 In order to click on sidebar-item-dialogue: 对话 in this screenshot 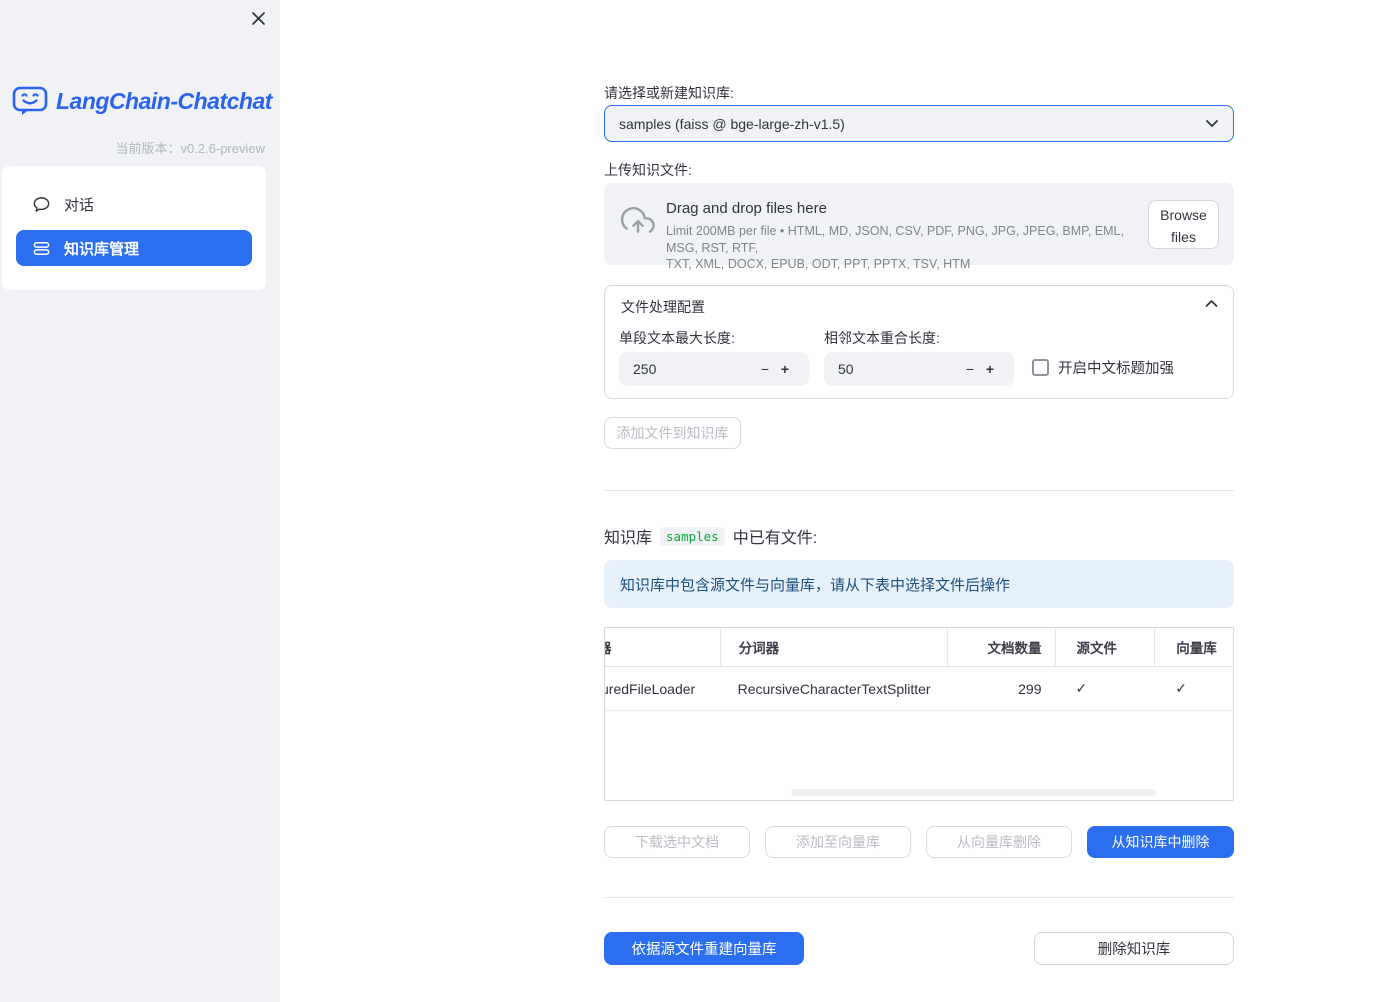, I will do `click(134, 204)`.